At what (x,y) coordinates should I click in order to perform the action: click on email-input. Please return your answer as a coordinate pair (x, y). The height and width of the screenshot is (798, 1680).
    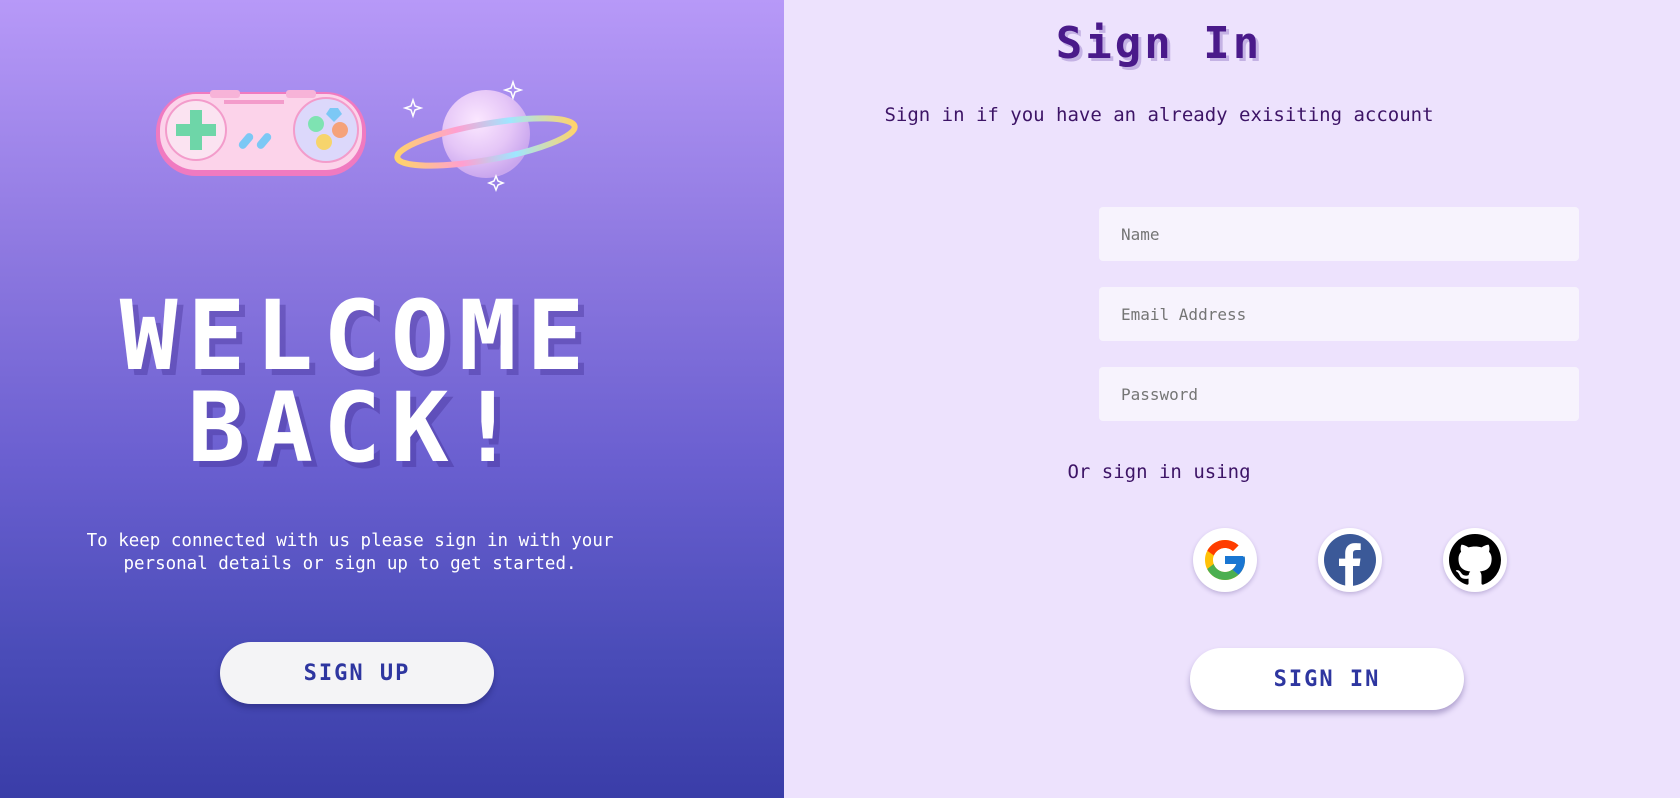
    Looking at the image, I should click on (1339, 314).